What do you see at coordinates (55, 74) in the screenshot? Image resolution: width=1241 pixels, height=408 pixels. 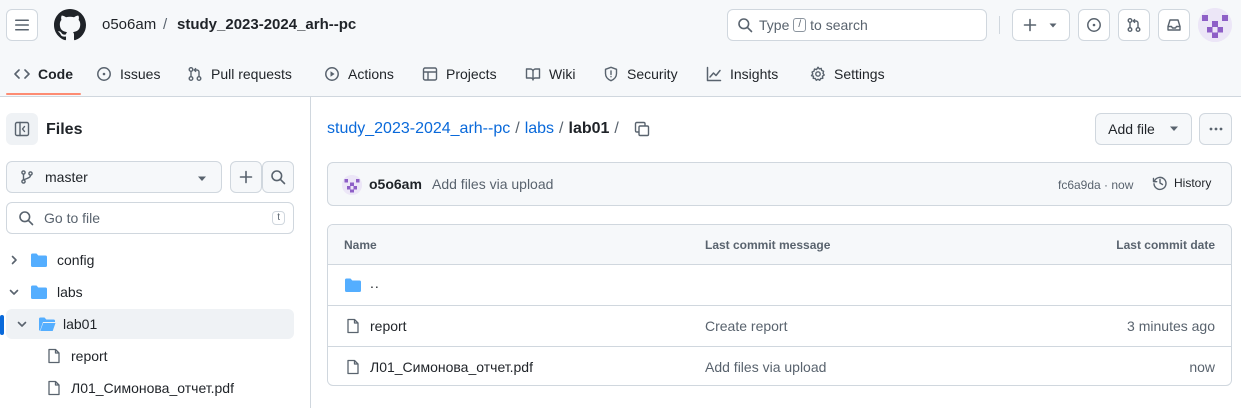 I see `tab-label: Code` at bounding box center [55, 74].